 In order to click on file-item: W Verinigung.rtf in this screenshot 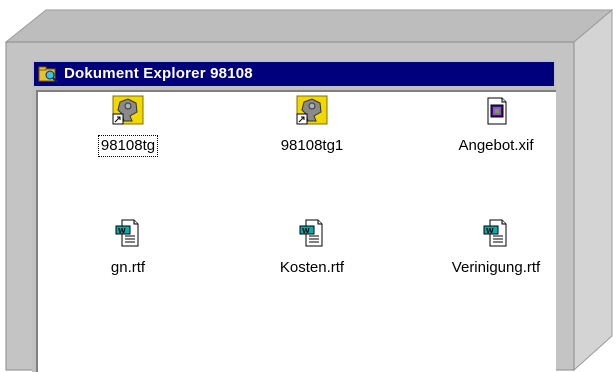, I will do `click(496, 247)`.